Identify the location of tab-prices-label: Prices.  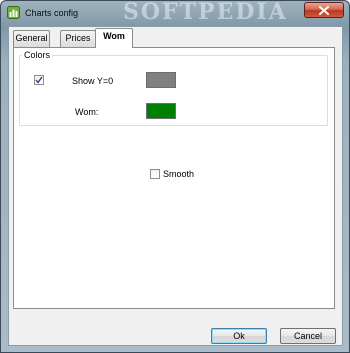
(78, 38).